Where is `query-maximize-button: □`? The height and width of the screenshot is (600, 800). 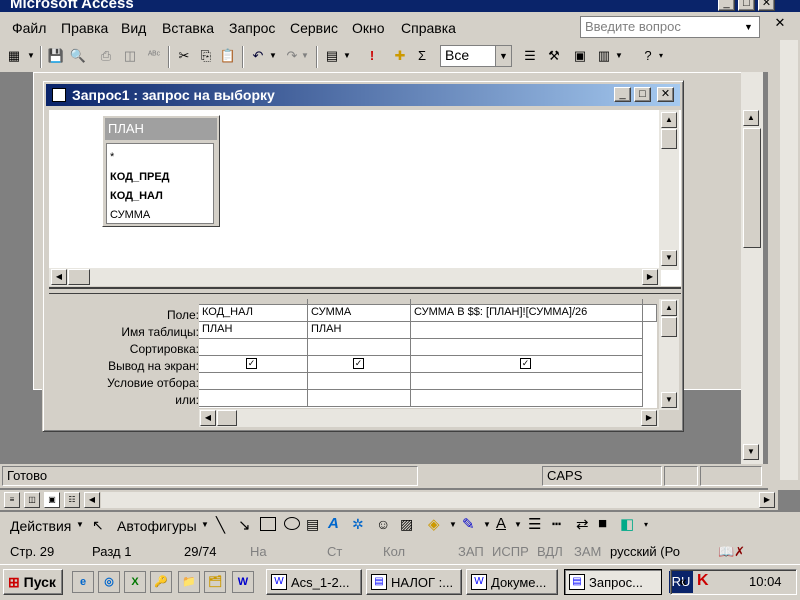
query-maximize-button: □ is located at coordinates (642, 94).